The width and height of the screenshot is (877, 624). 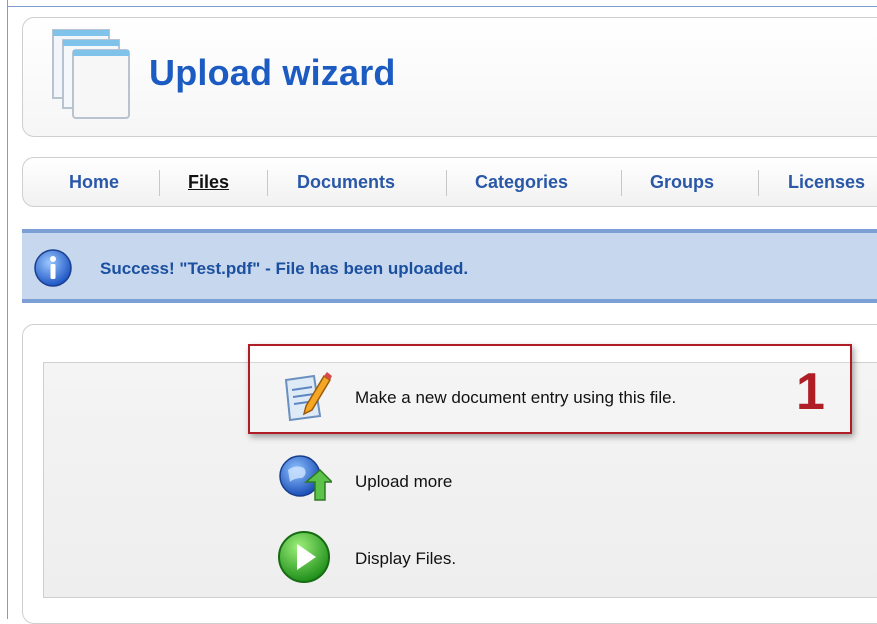 I want to click on upload-more-label: Upload more, so click(x=404, y=481).